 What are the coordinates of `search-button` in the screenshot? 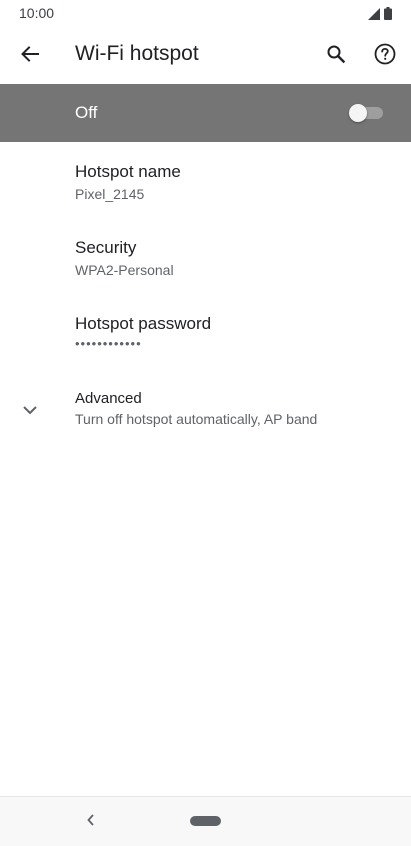 It's located at (336, 56).